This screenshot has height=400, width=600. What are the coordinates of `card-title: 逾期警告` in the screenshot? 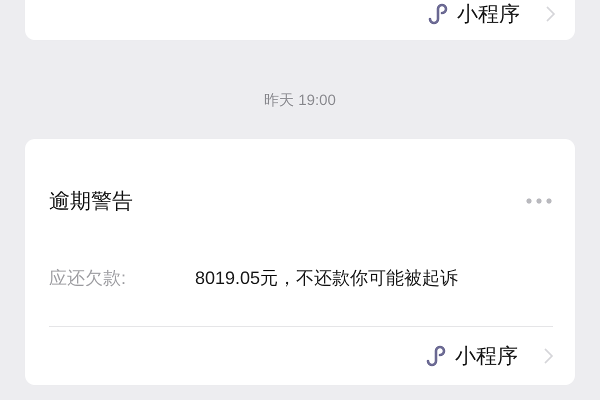 It's located at (91, 202).